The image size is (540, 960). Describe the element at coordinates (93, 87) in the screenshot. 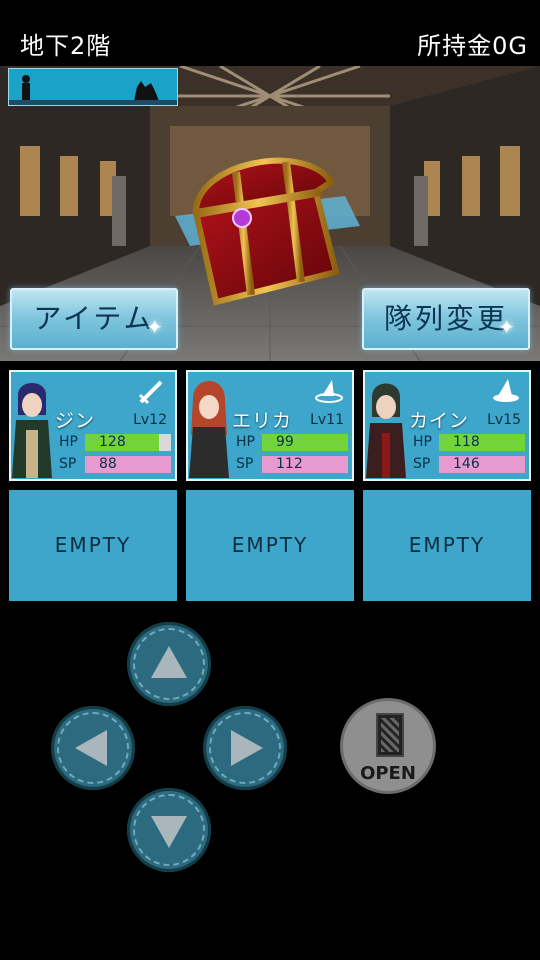

I see `minimap` at that location.